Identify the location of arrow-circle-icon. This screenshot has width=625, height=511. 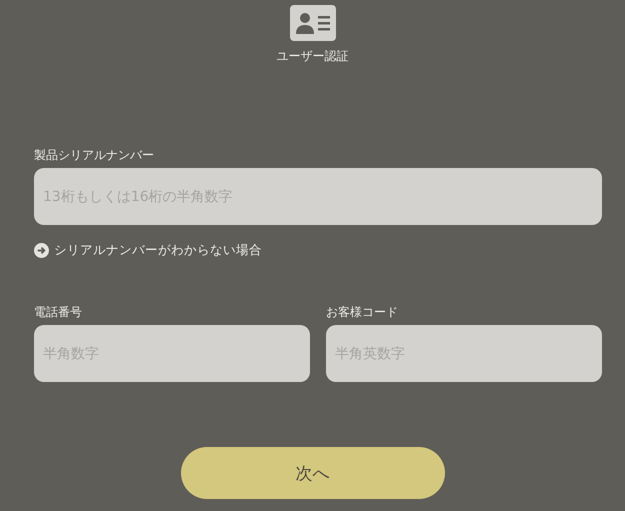
(41, 250).